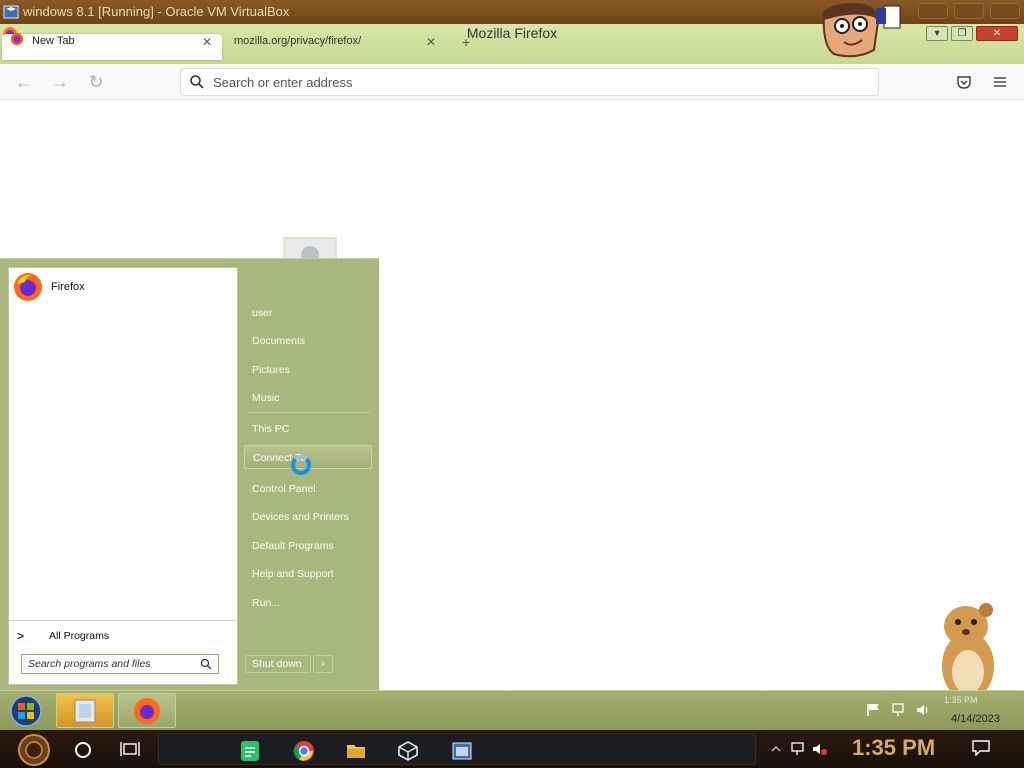 This screenshot has width=1024, height=768. Describe the element at coordinates (1000, 82) in the screenshot. I see `menu-icon` at that location.